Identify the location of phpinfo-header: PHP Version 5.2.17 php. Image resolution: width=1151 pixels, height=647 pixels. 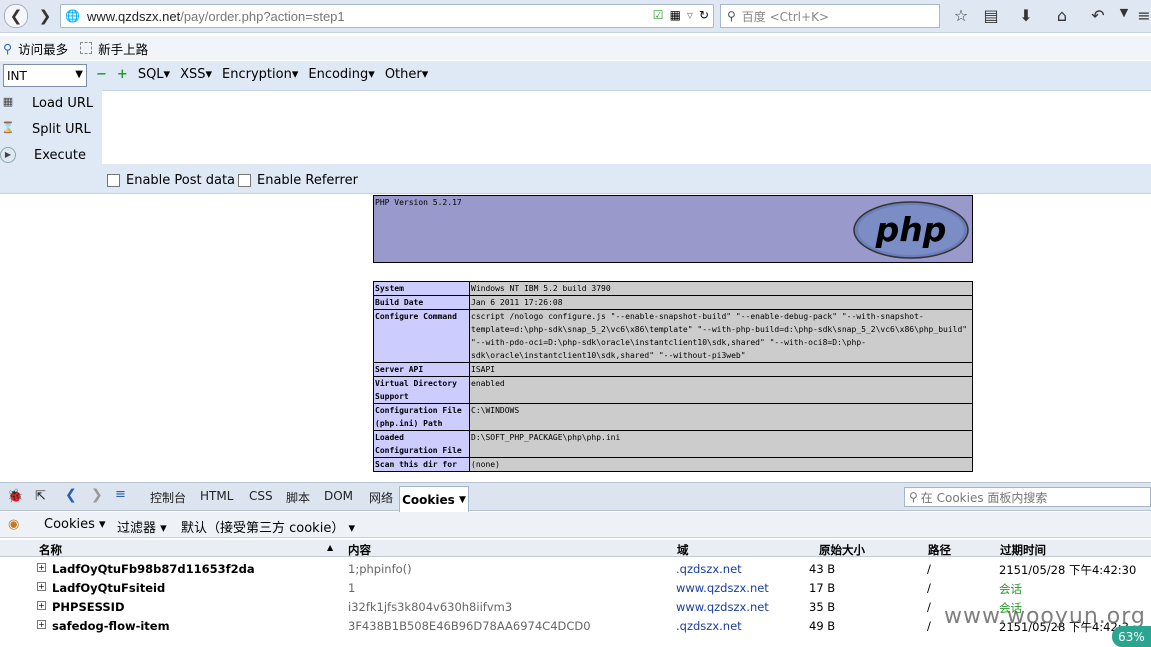
(673, 229).